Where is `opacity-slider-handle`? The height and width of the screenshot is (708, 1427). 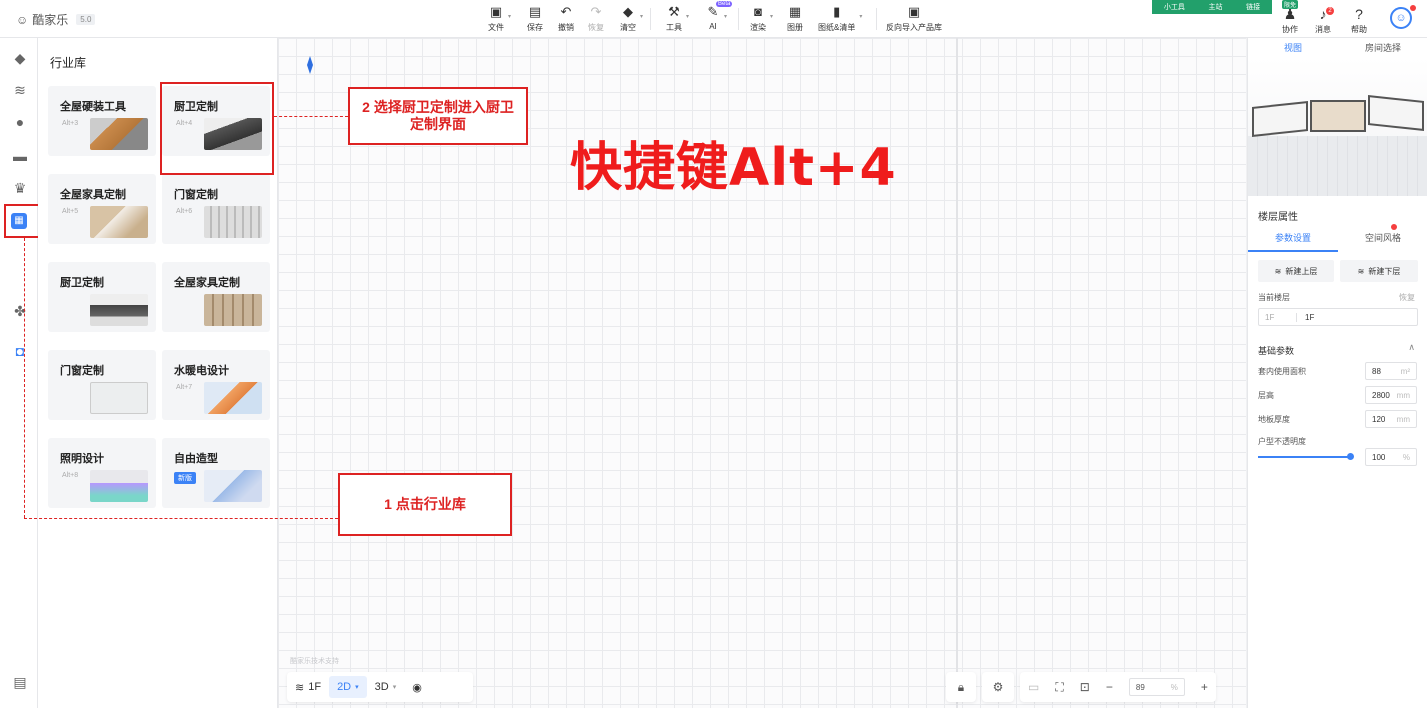 opacity-slider-handle is located at coordinates (1350, 456).